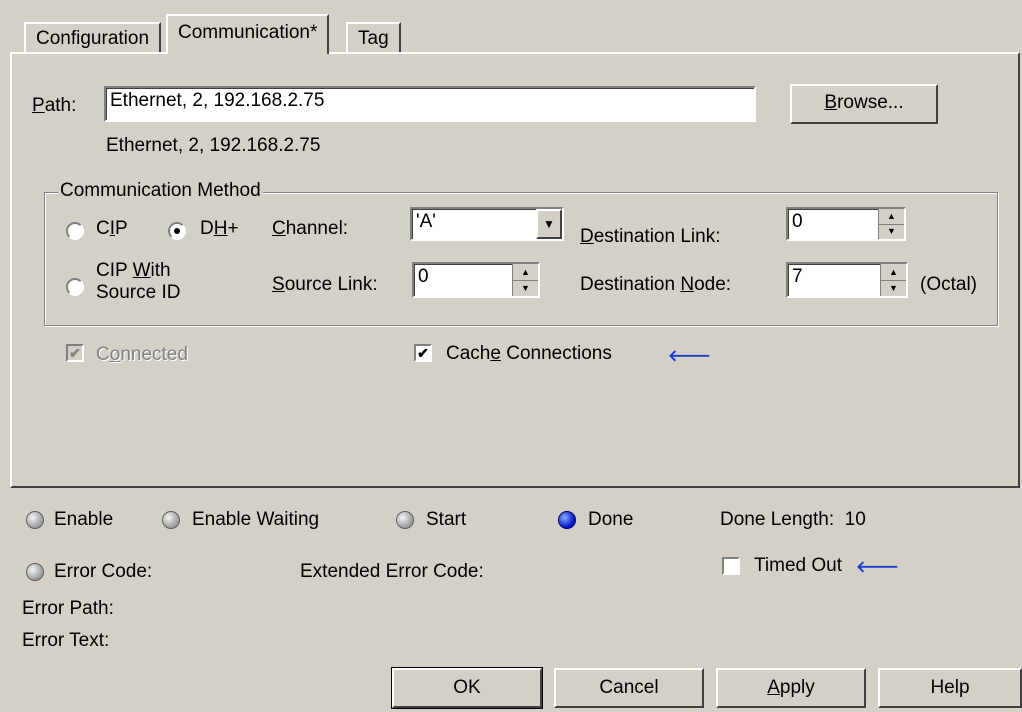  Describe the element at coordinates (35, 520) in the screenshot. I see `enable-status-icon` at that location.